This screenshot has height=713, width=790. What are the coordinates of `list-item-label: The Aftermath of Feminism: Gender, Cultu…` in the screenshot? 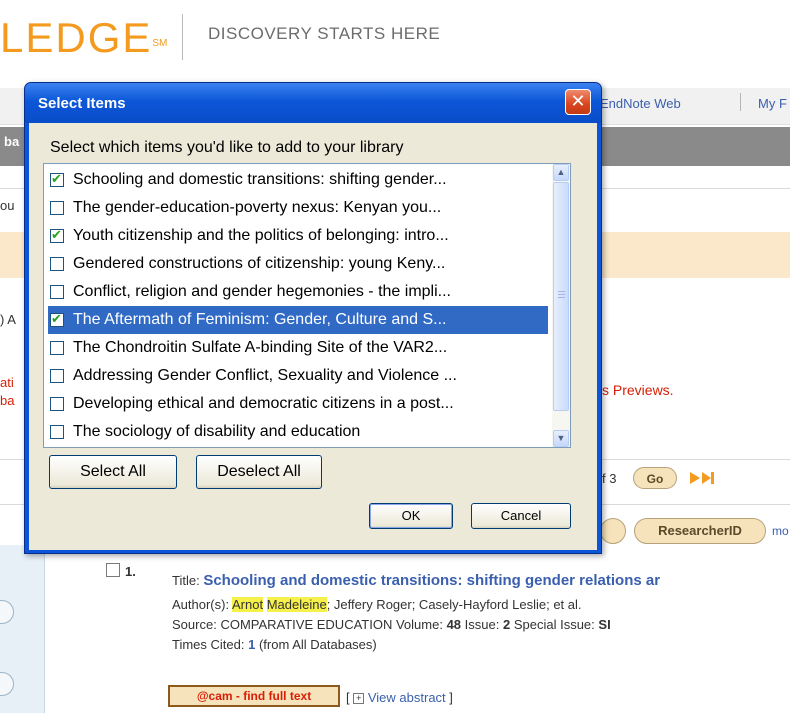 It's located at (260, 319).